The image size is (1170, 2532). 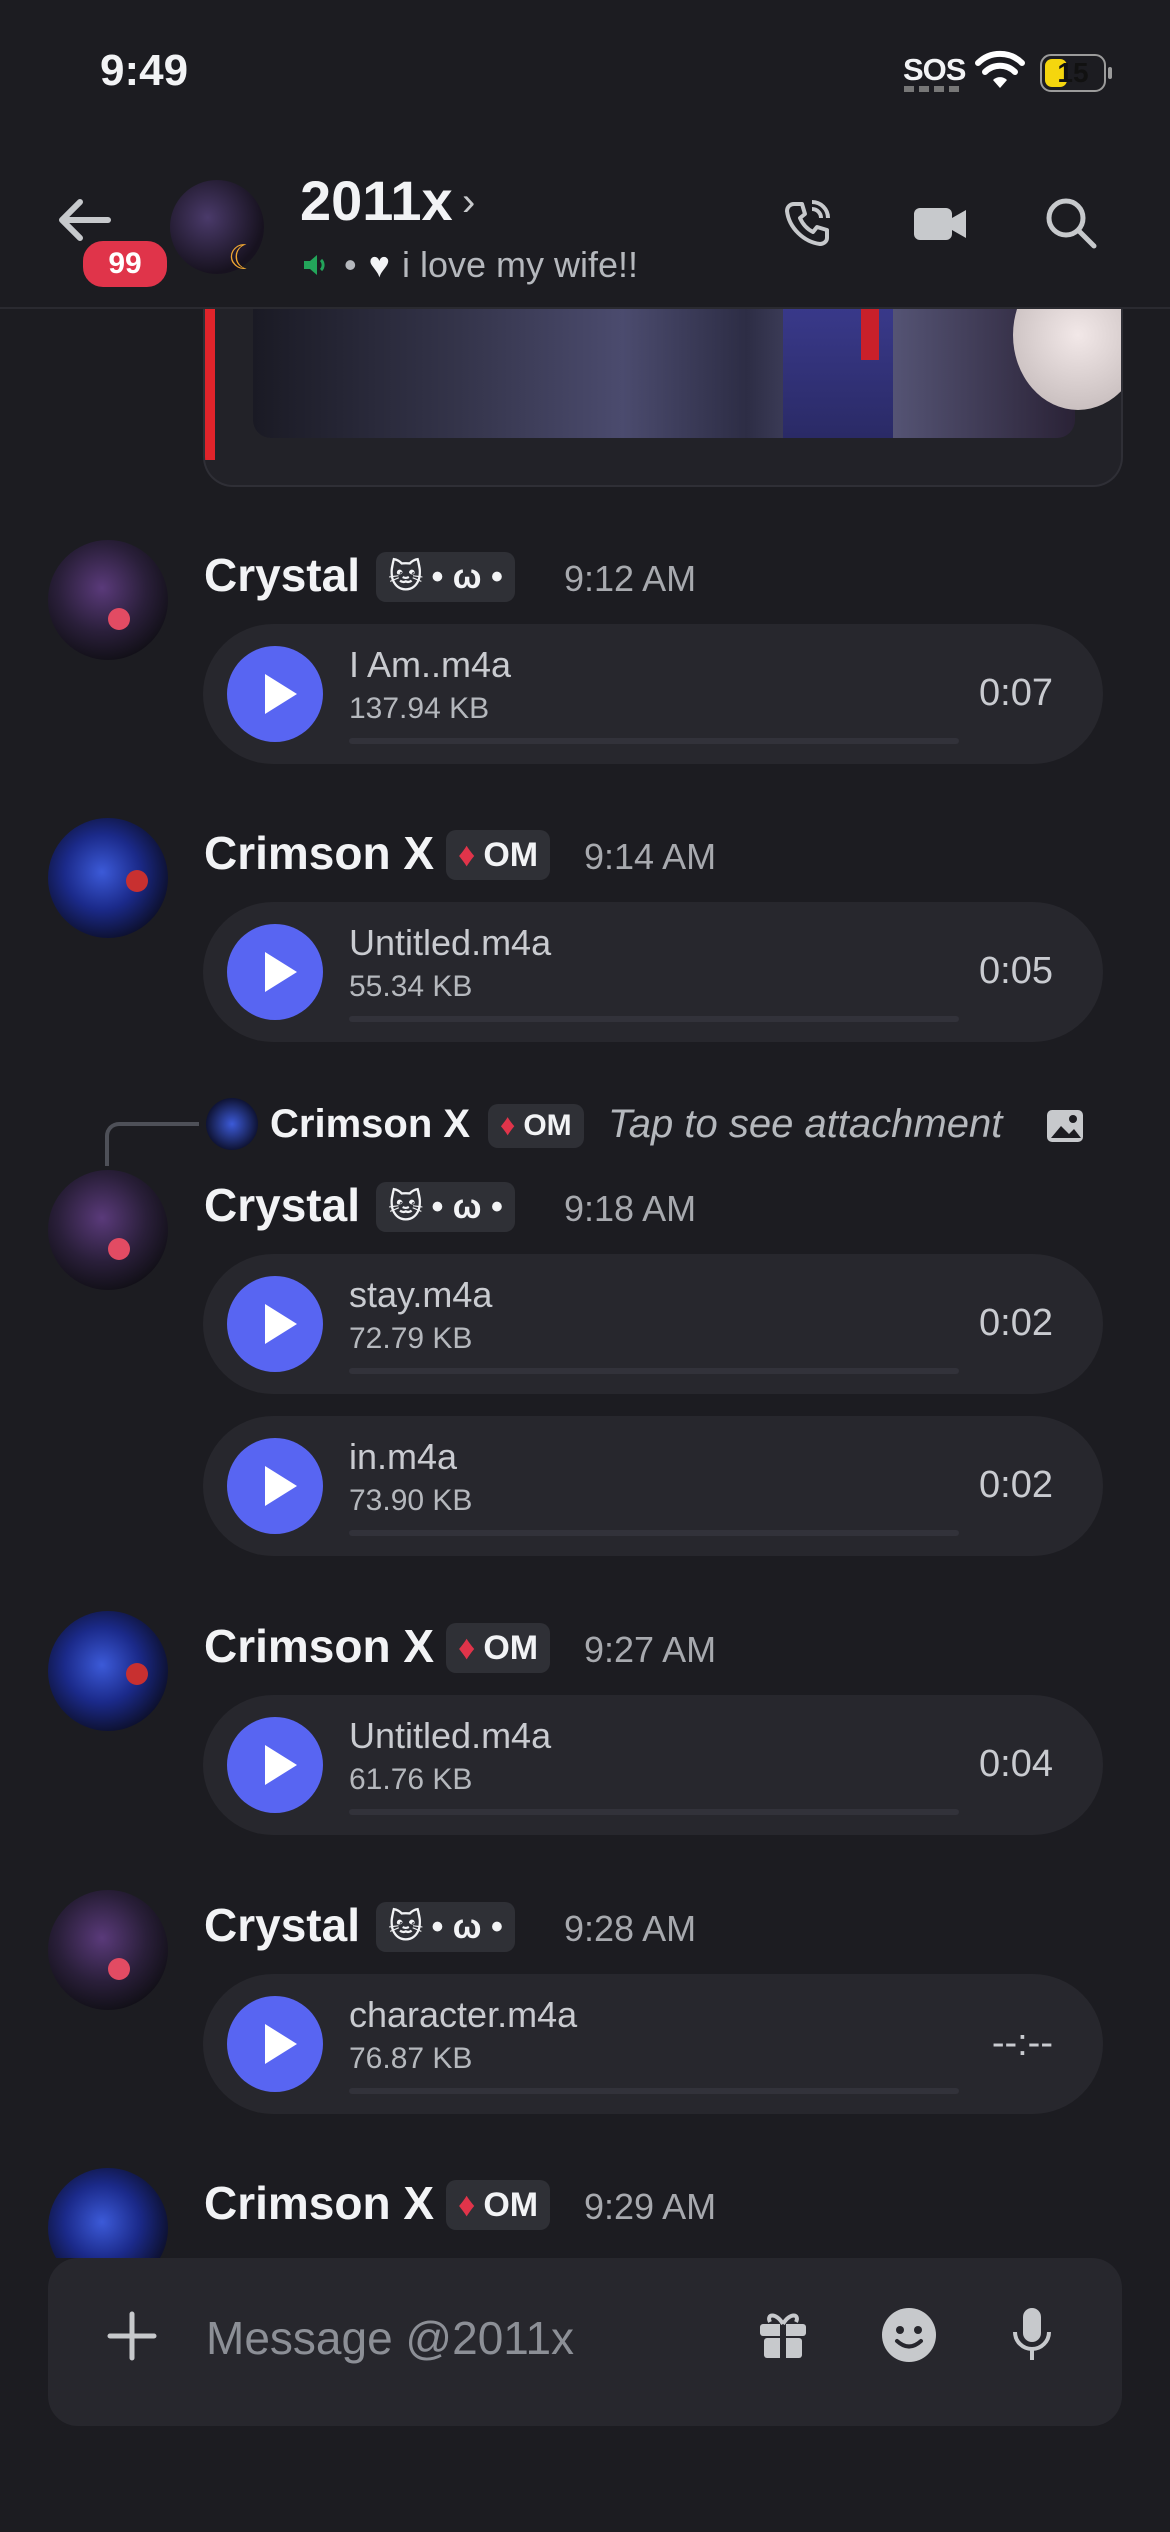 What do you see at coordinates (1016, 1764) in the screenshot?
I see `audio-duration: 0:04` at bounding box center [1016, 1764].